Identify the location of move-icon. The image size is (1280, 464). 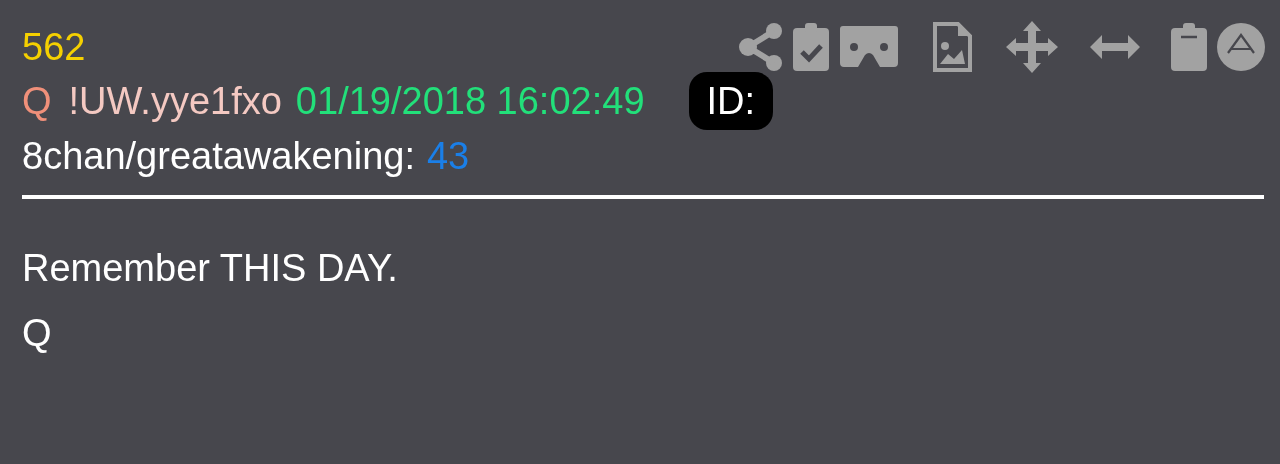
(1032, 47).